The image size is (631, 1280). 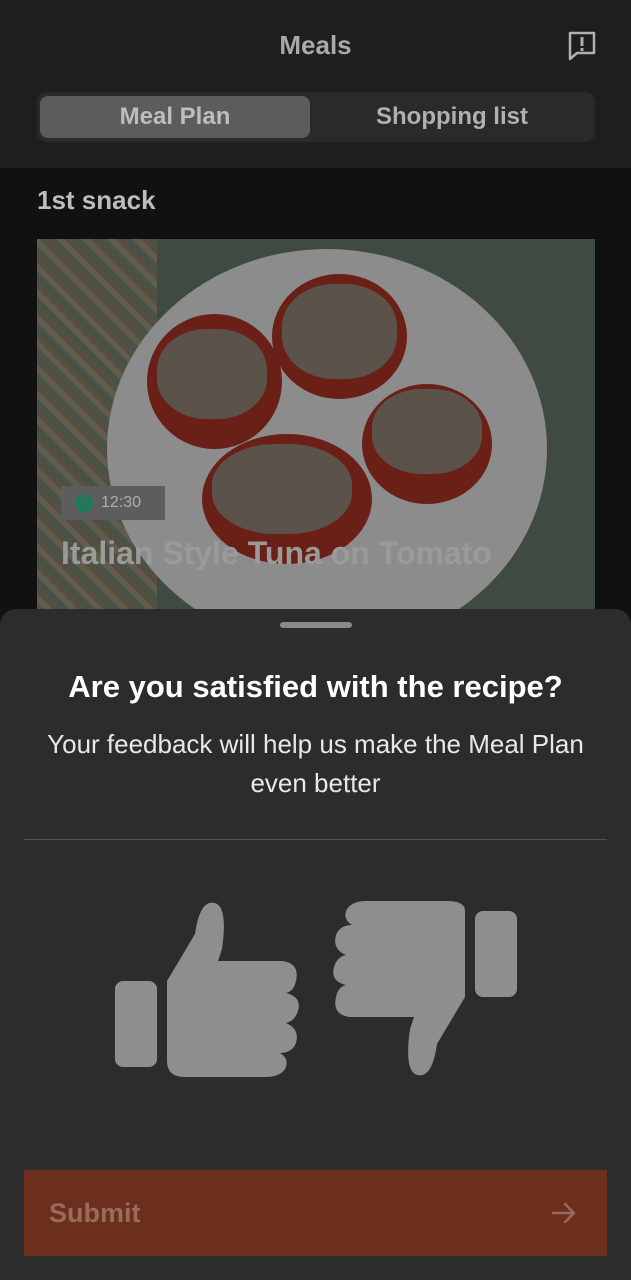 I want to click on top-bar: Meals Meal Plan Shopping list, so click(x=315, y=84).